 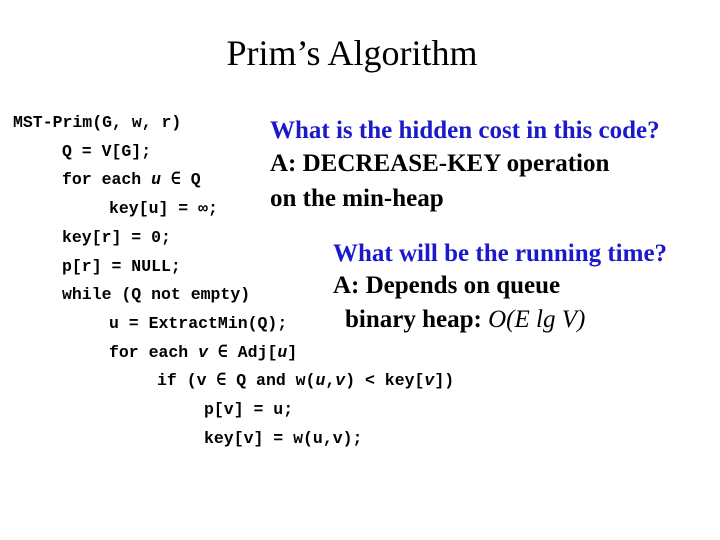 What do you see at coordinates (447, 285) in the screenshot?
I see `answer-depends-on-queue: A: Depends on queue` at bounding box center [447, 285].